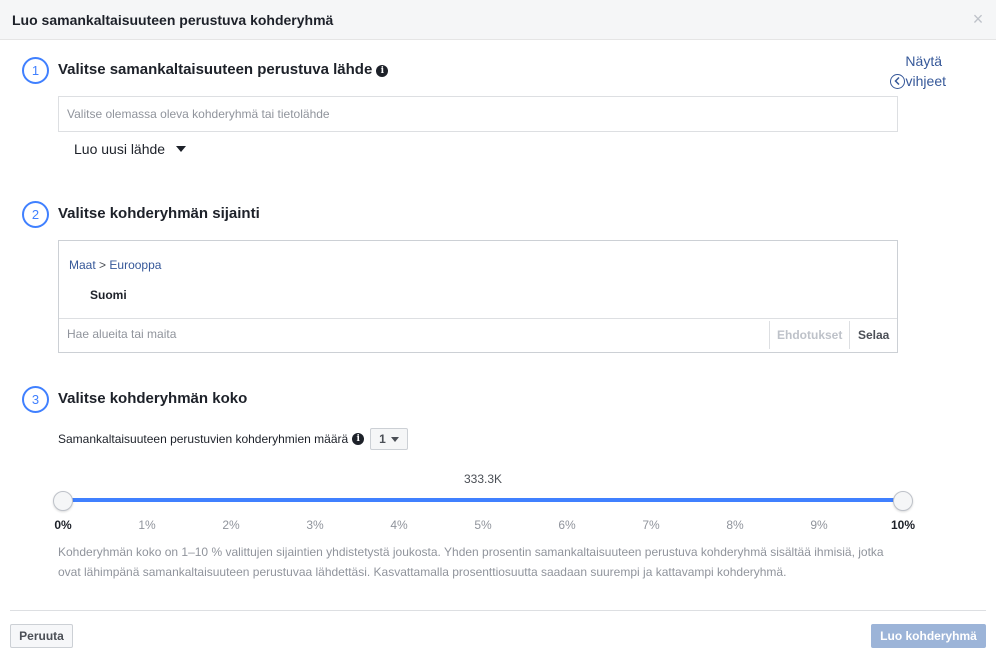  What do you see at coordinates (808, 335) in the screenshot?
I see `suggestions-tab: Ehdotukset` at bounding box center [808, 335].